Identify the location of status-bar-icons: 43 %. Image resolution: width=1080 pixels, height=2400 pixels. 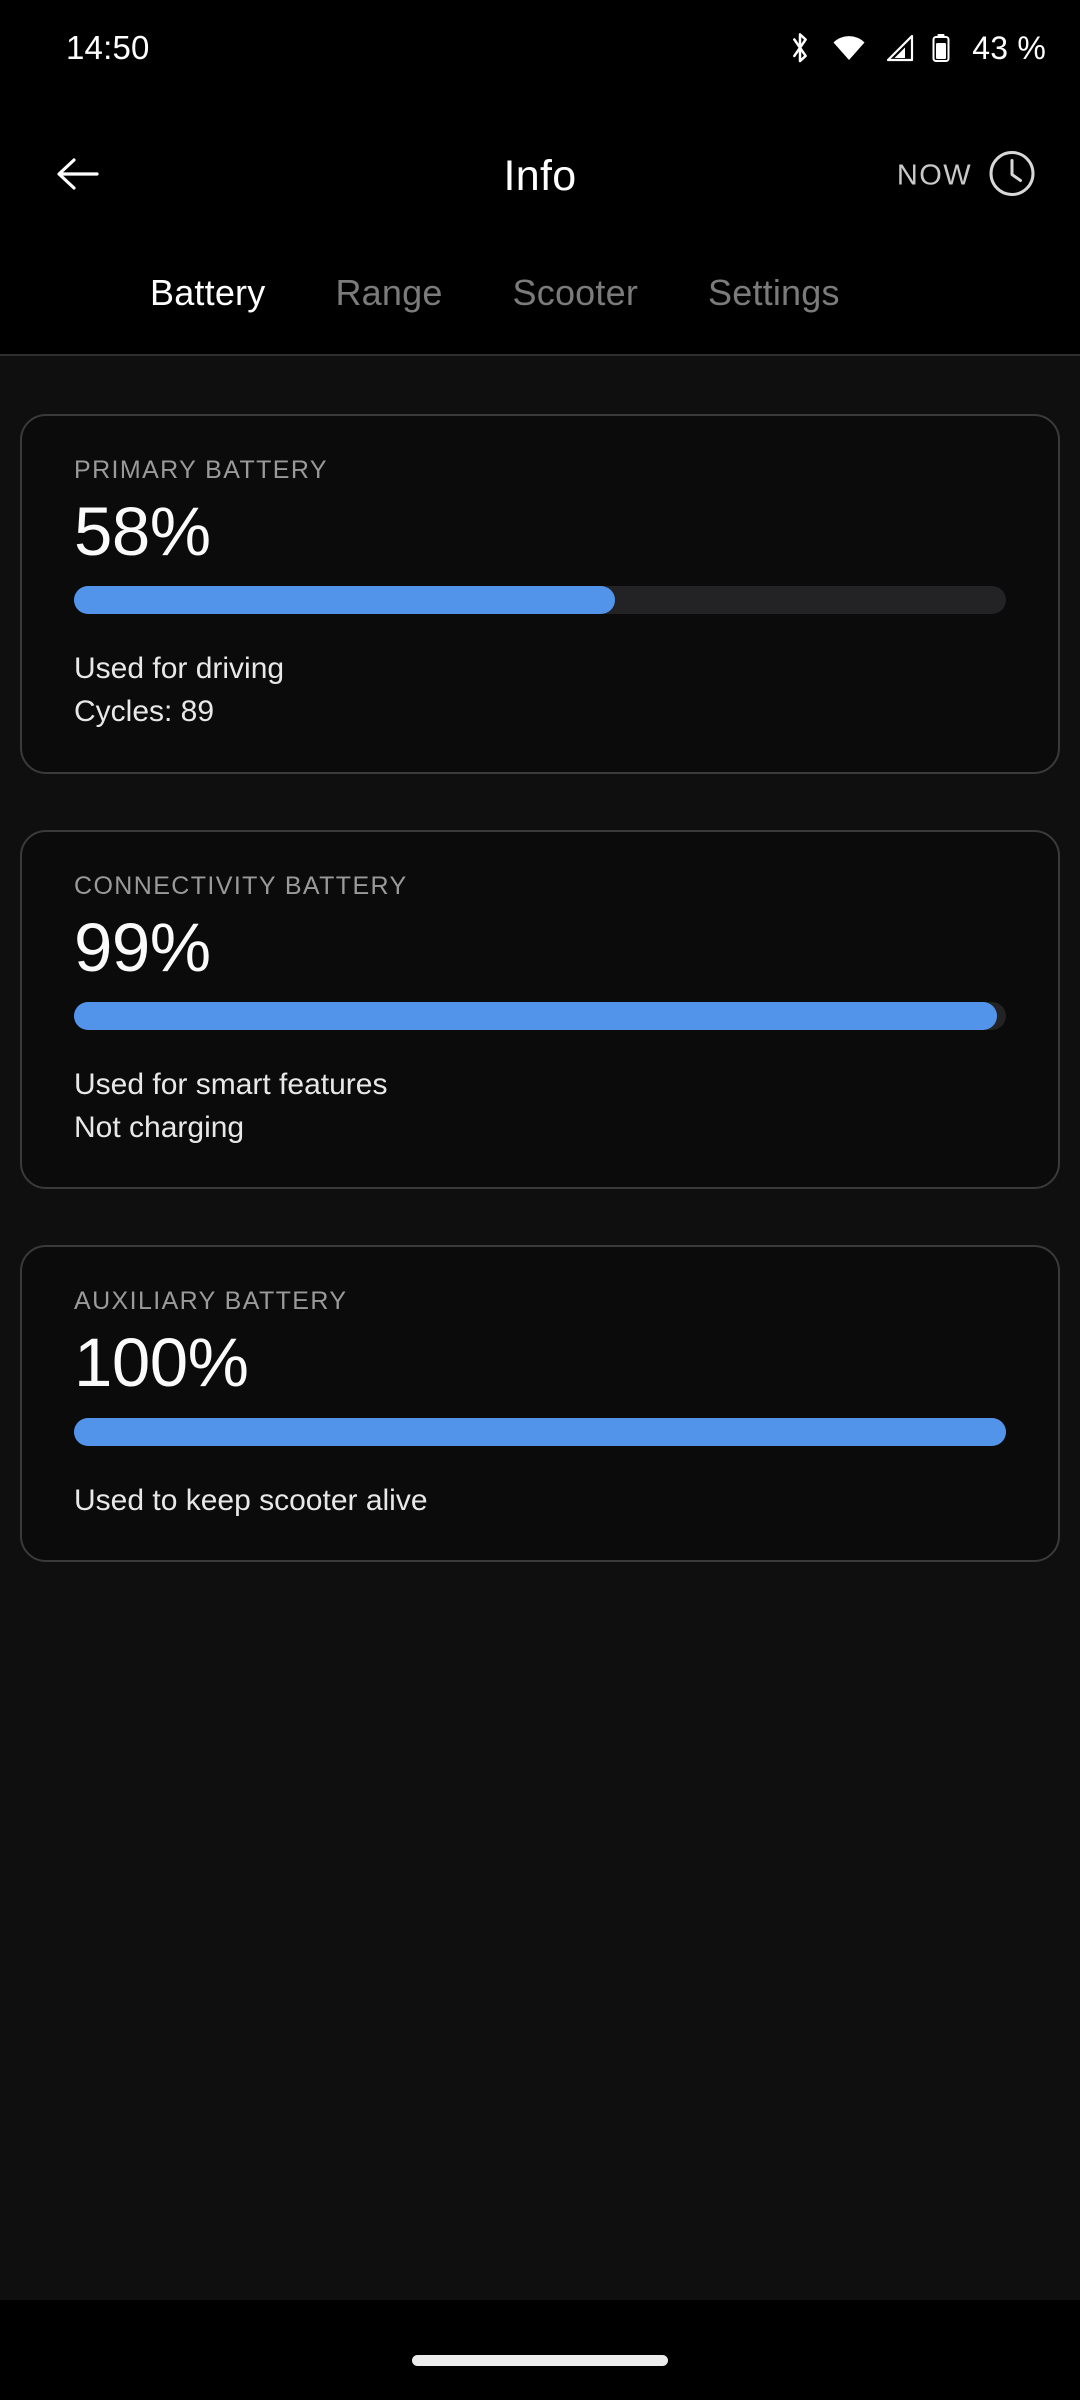
(916, 48).